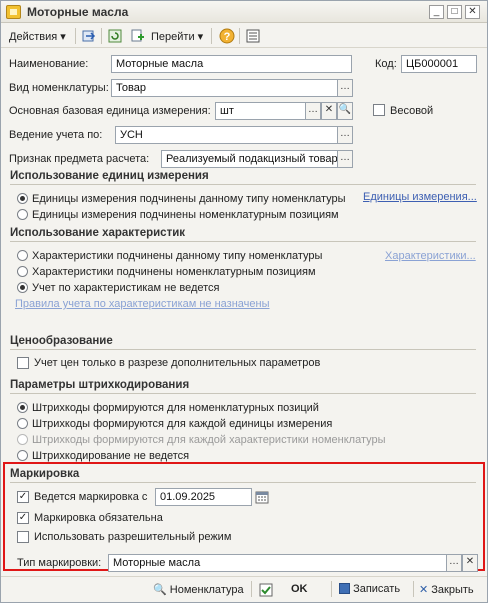 Image resolution: width=488 pixels, height=603 pixels. I want to click on marking-checkbox: ✓, so click(23, 497).